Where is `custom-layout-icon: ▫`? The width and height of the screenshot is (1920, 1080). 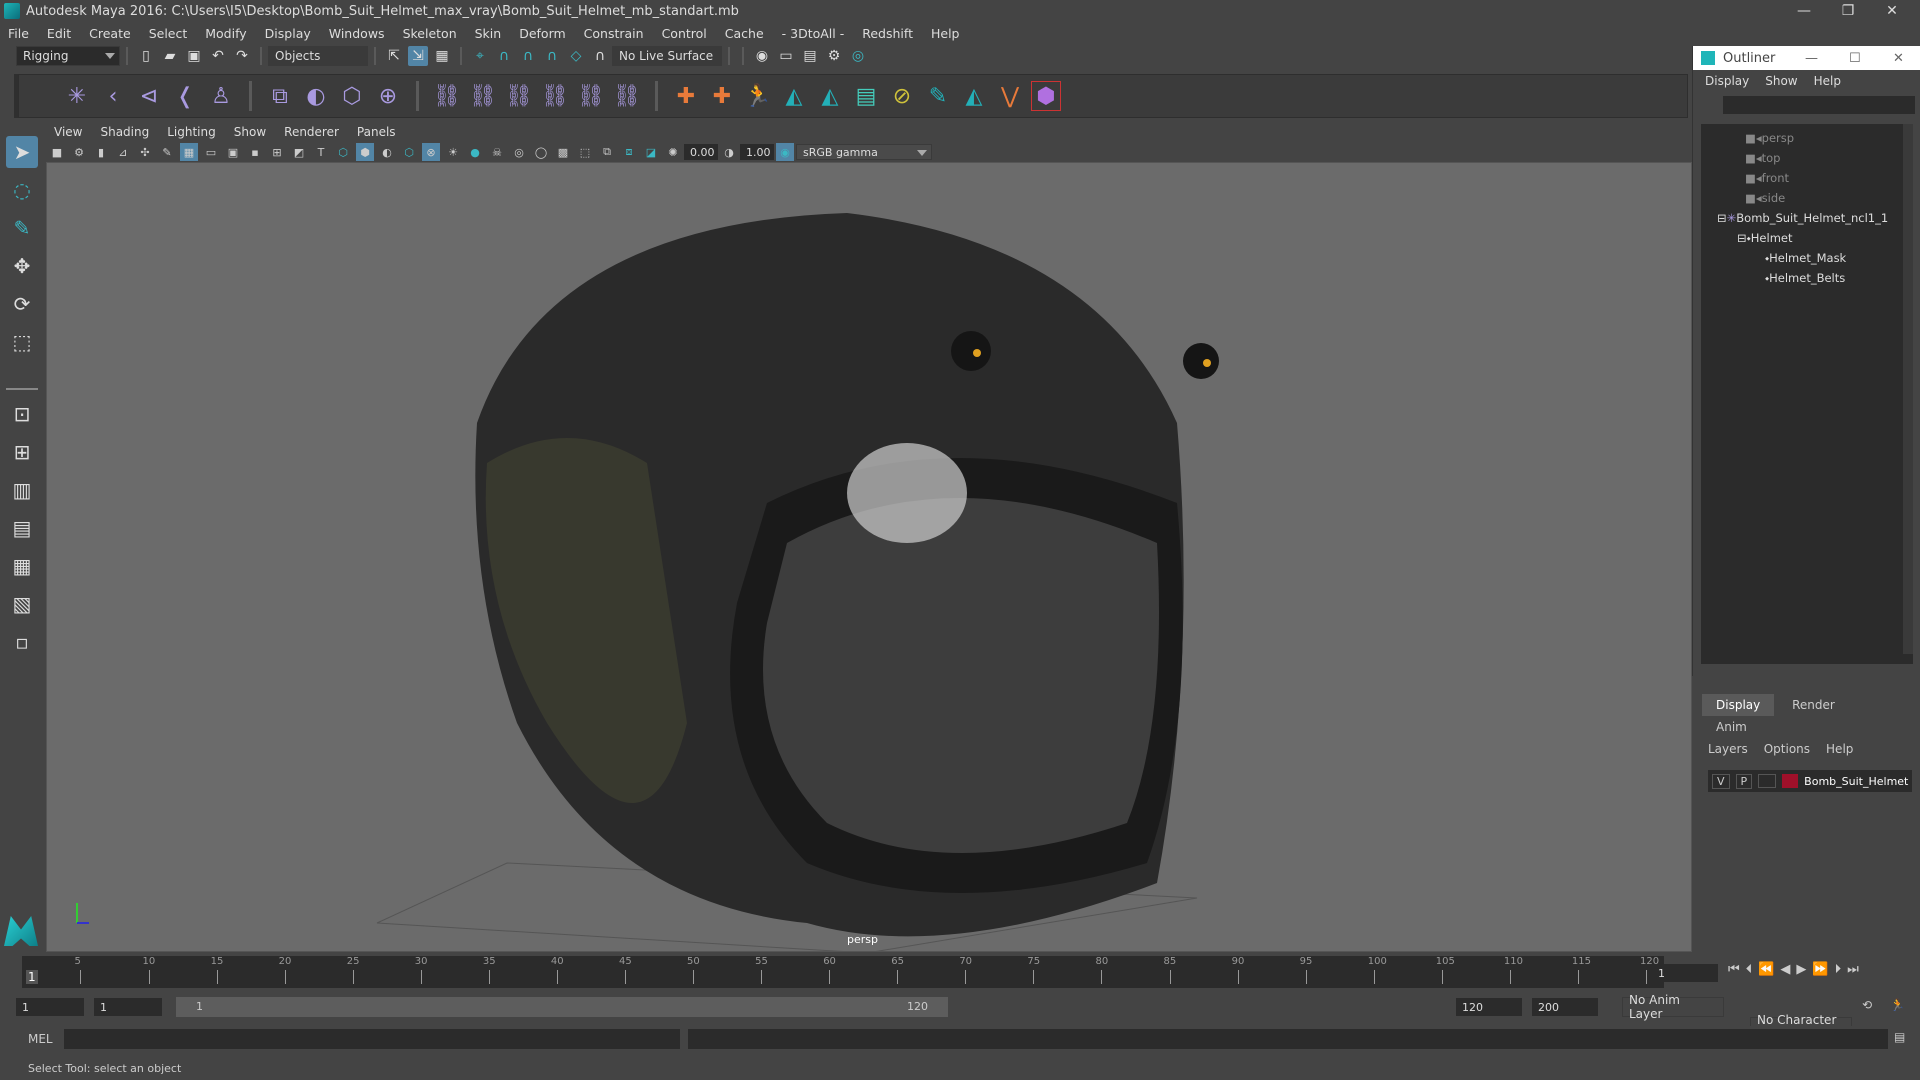 custom-layout-icon: ▫ is located at coordinates (22, 642).